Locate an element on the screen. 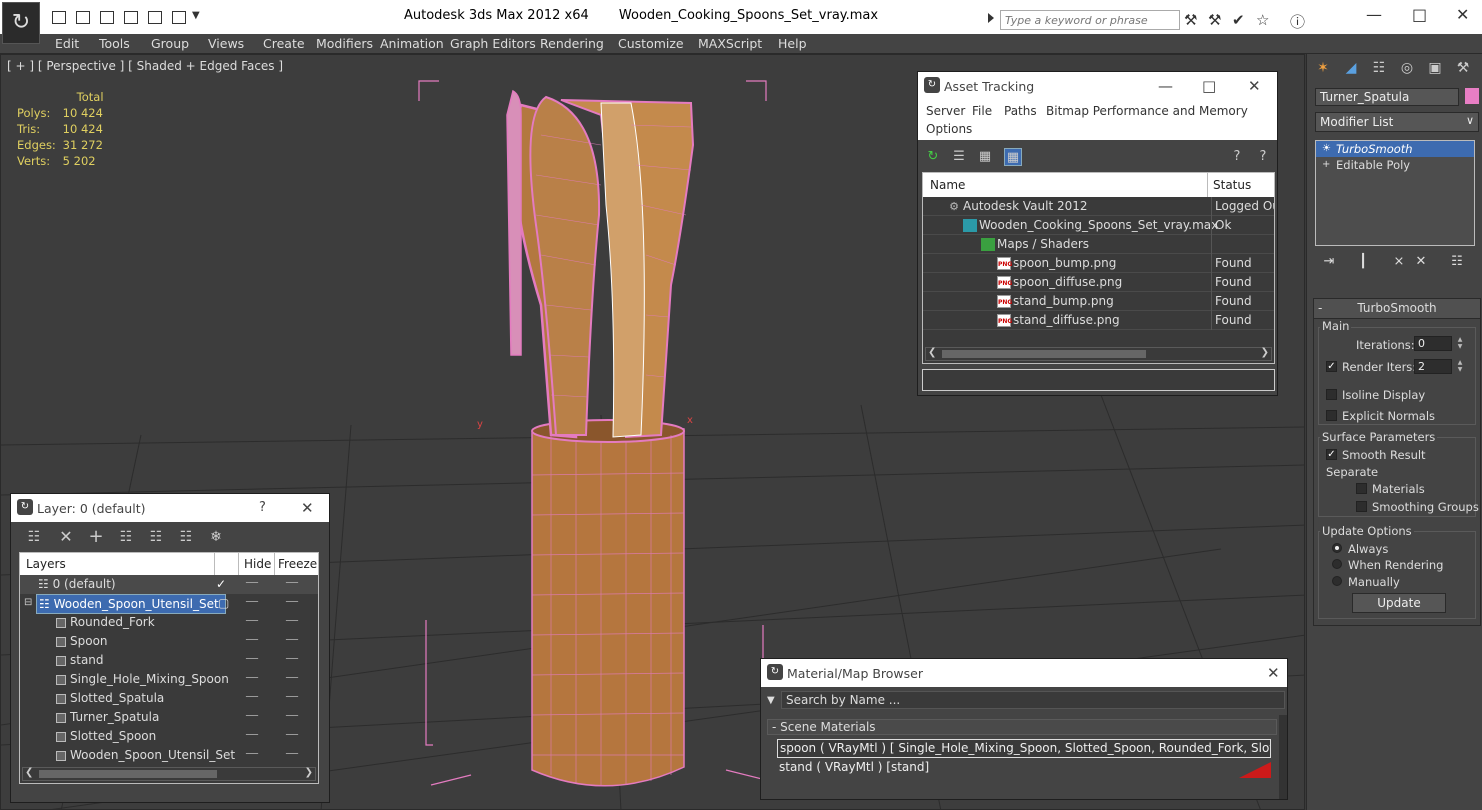 Image resolution: width=1482 pixels, height=810 pixels. menu-tools: Tools is located at coordinates (114, 43).